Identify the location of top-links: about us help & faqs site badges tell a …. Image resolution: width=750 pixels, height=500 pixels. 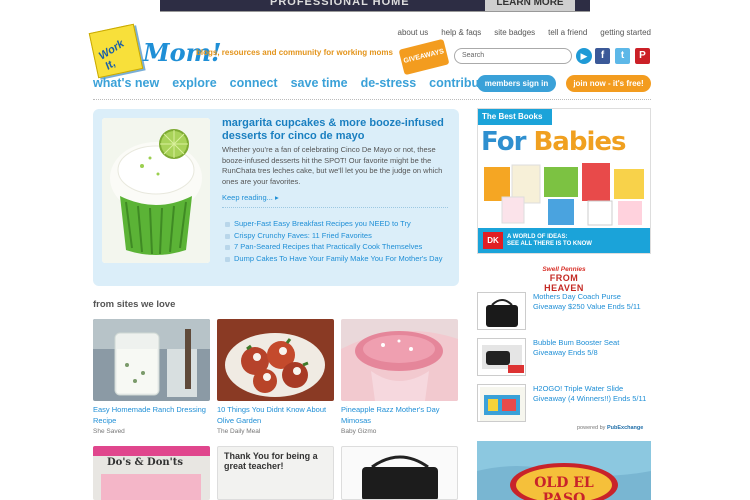
(525, 32).